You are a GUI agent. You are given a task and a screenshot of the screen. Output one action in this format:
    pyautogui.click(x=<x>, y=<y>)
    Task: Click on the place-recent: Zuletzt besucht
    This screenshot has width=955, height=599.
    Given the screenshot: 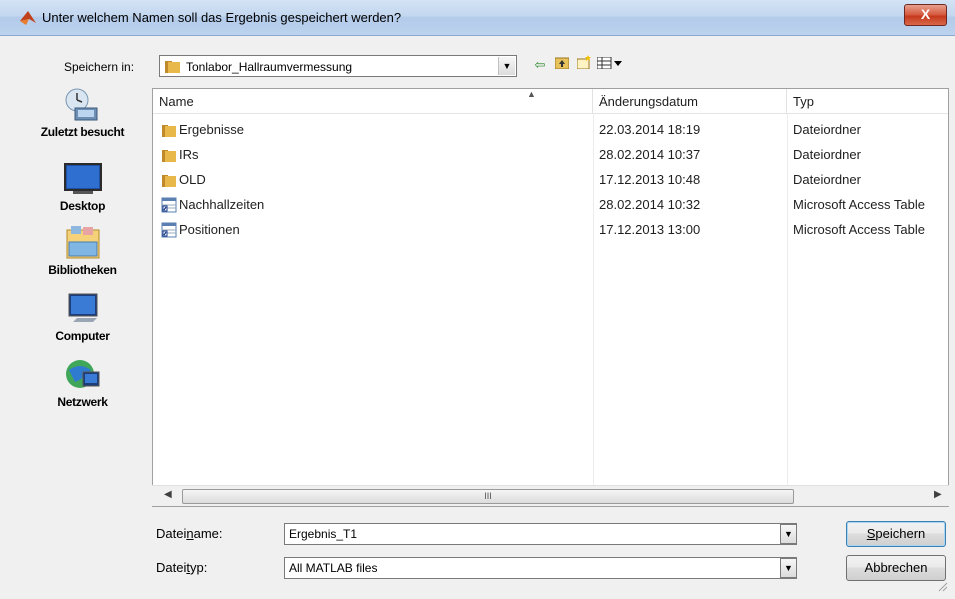 What is the action you would take?
    pyautogui.click(x=82, y=119)
    